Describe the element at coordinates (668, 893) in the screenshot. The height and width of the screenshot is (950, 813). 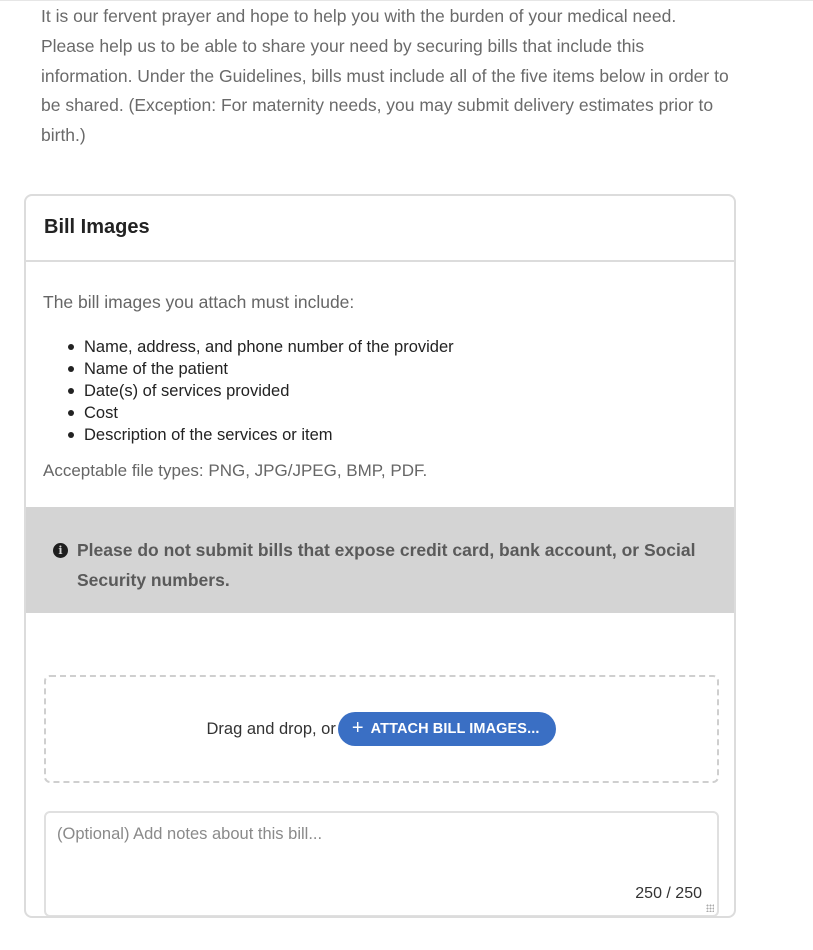
I see `character-counter: 250 / 250` at that location.